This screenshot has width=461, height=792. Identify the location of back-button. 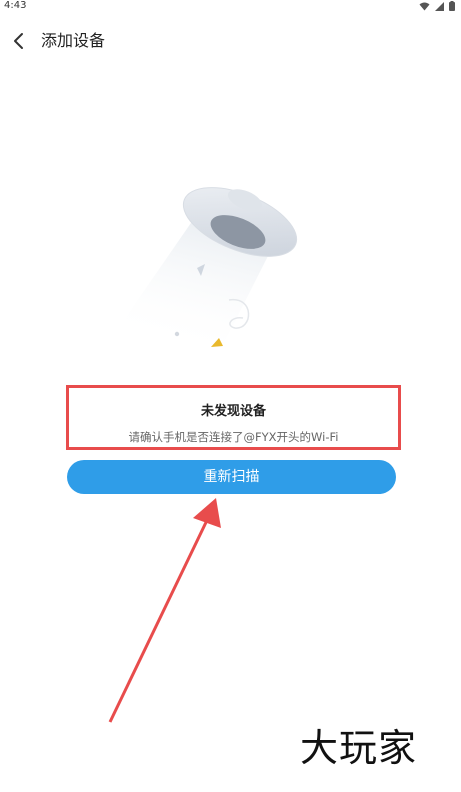
(18, 41).